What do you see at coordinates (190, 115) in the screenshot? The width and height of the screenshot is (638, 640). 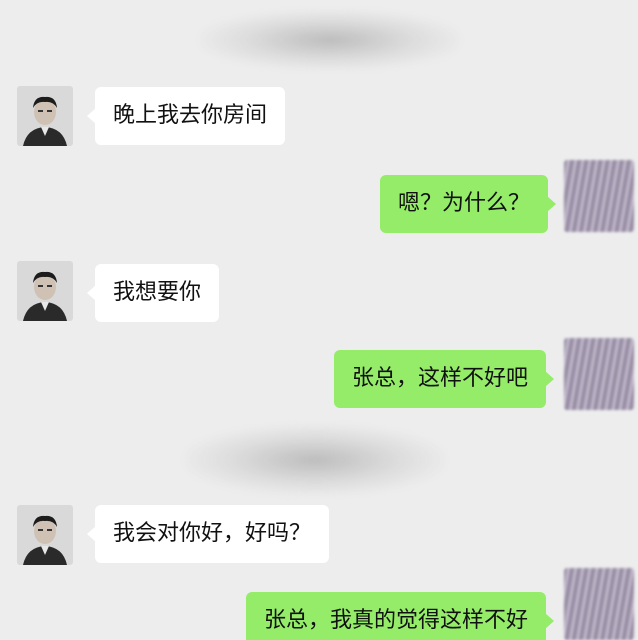 I see `message-text: 晚上我去你房间` at bounding box center [190, 115].